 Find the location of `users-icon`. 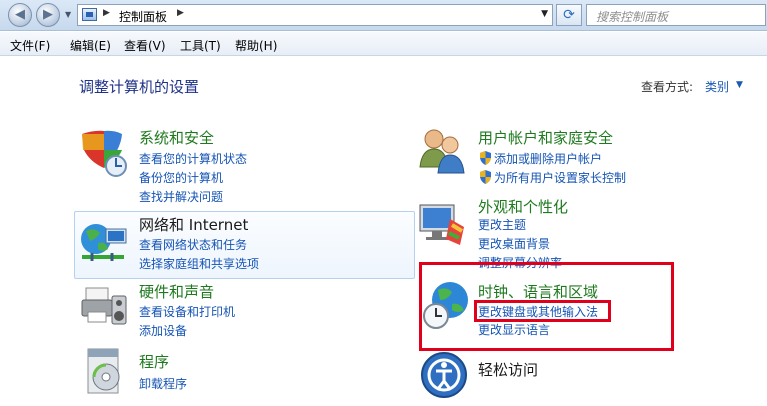

users-icon is located at coordinates (442, 152).